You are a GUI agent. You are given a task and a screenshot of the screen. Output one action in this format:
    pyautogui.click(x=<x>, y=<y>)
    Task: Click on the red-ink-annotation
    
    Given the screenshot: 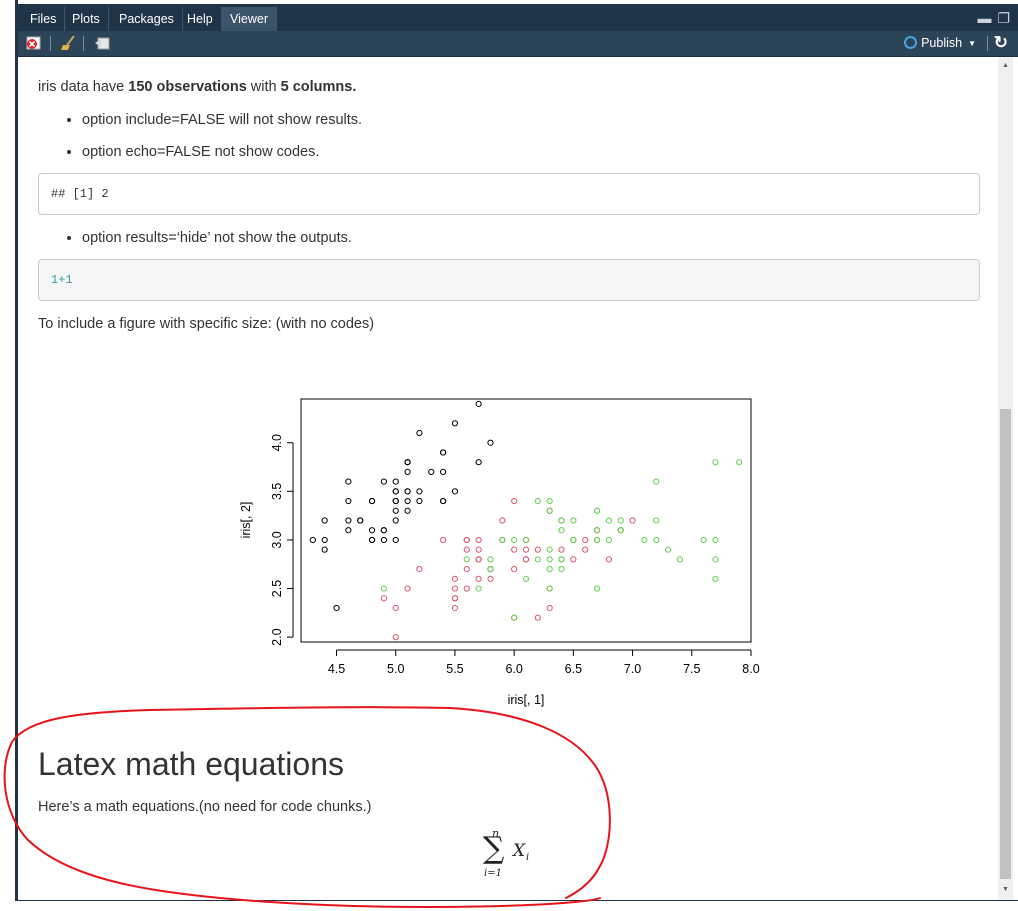 What is the action you would take?
    pyautogui.click(x=307, y=807)
    